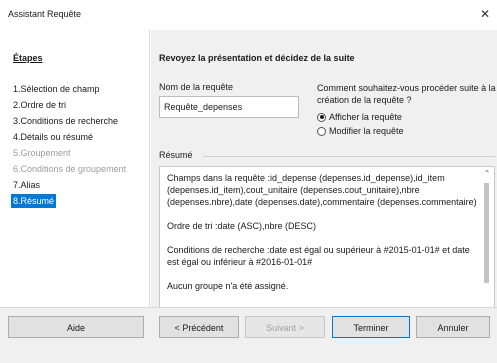 The image size is (497, 363). Describe the element at coordinates (199, 327) in the screenshot. I see `previous-button: < Précédent` at that location.